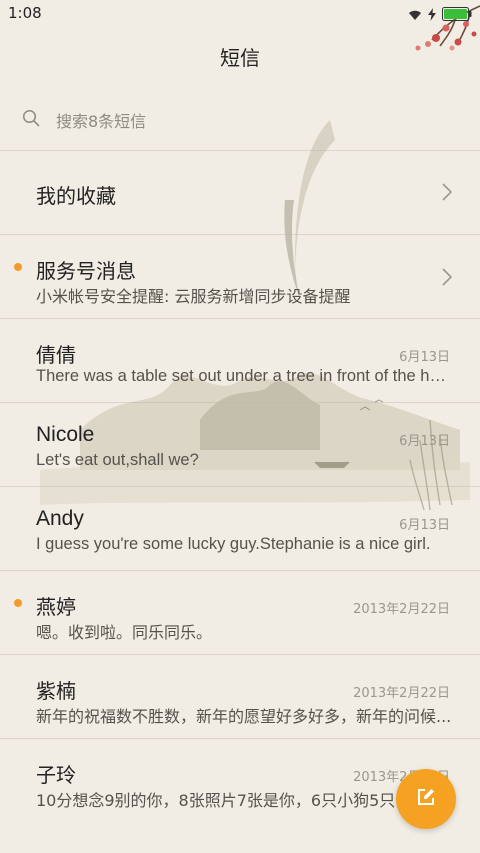 The height and width of the screenshot is (853, 480). Describe the element at coordinates (232, 800) in the screenshot. I see `list-item-preview: 10分想念9别的你，8张照片7张是你，6只小狗5只像你` at that location.